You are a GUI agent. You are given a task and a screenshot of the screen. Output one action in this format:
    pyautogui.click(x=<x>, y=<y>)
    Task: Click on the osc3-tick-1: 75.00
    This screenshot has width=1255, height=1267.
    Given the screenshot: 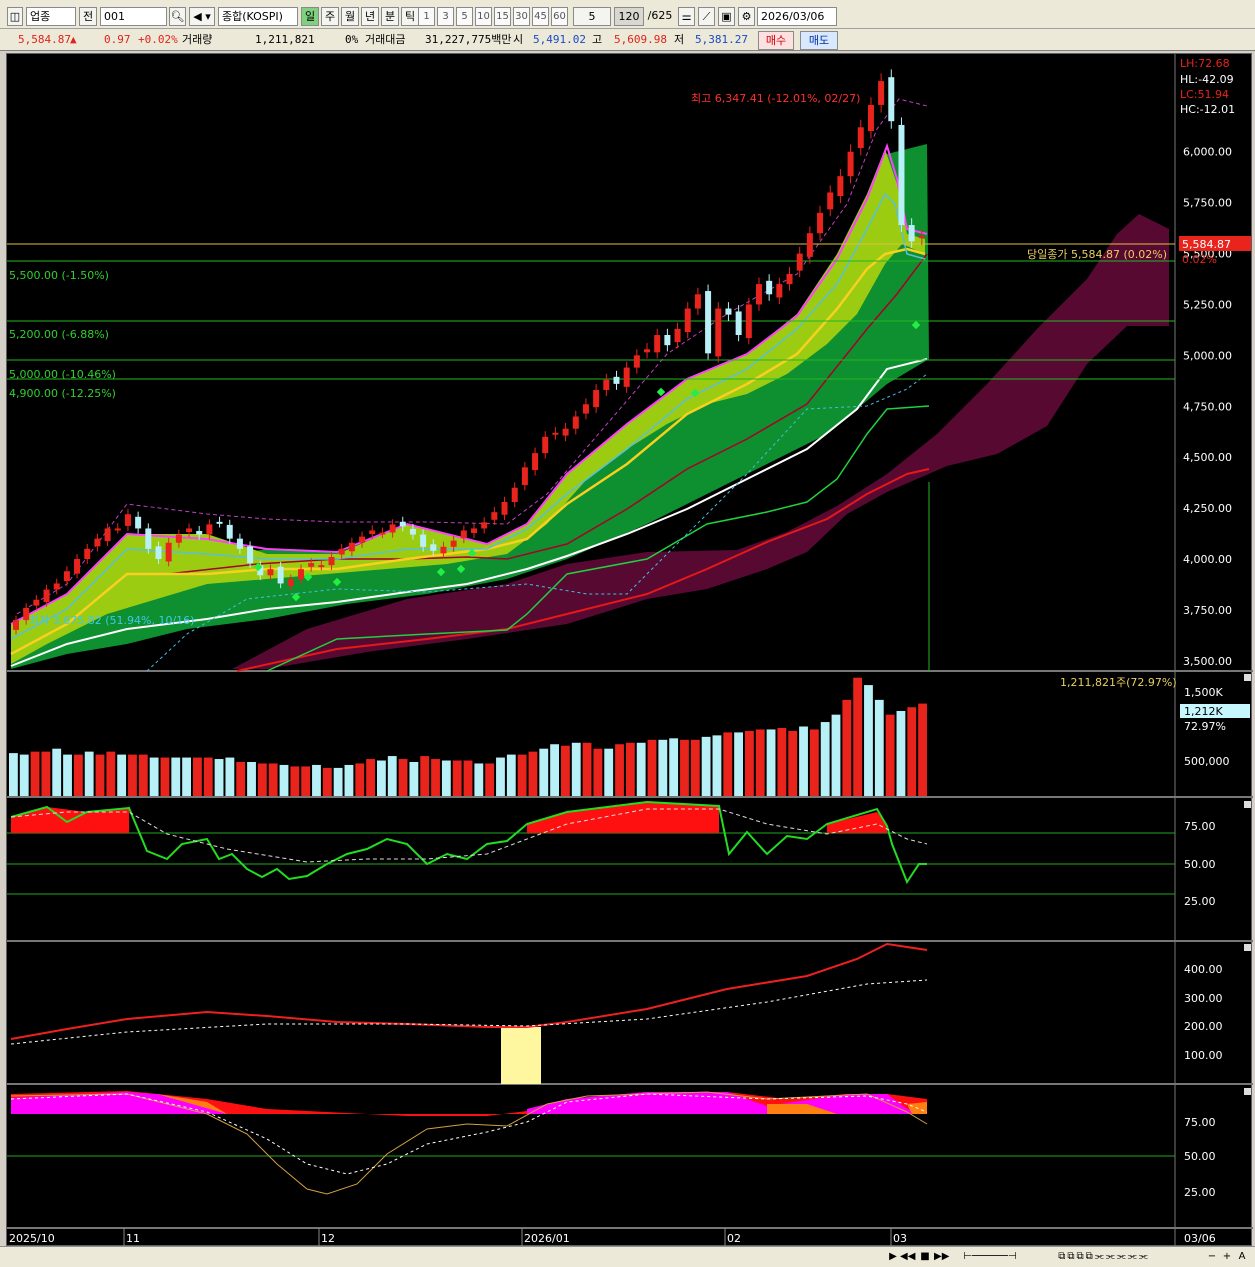 What is the action you would take?
    pyautogui.click(x=1200, y=1122)
    